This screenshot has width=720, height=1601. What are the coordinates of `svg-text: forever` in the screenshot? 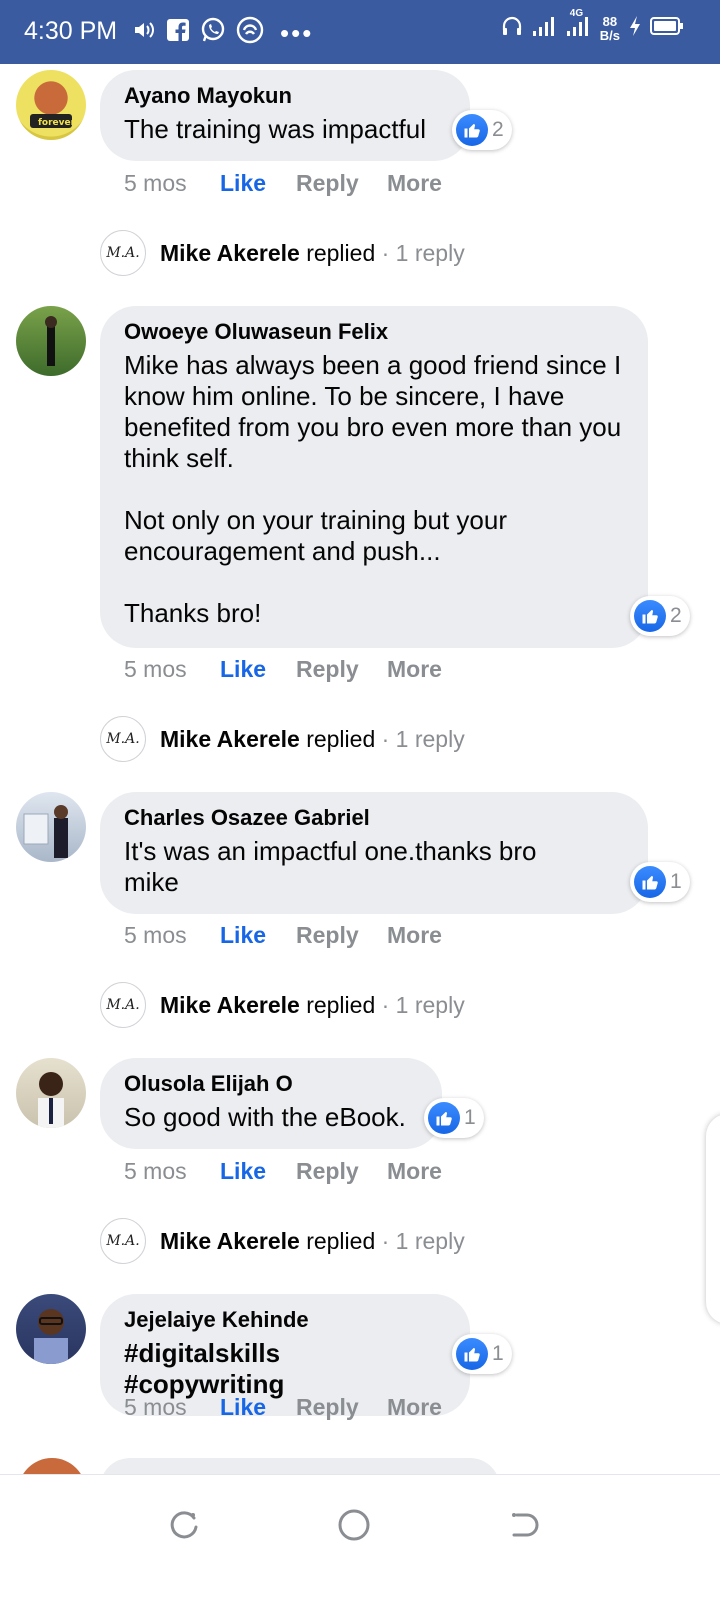 It's located at (57, 123).